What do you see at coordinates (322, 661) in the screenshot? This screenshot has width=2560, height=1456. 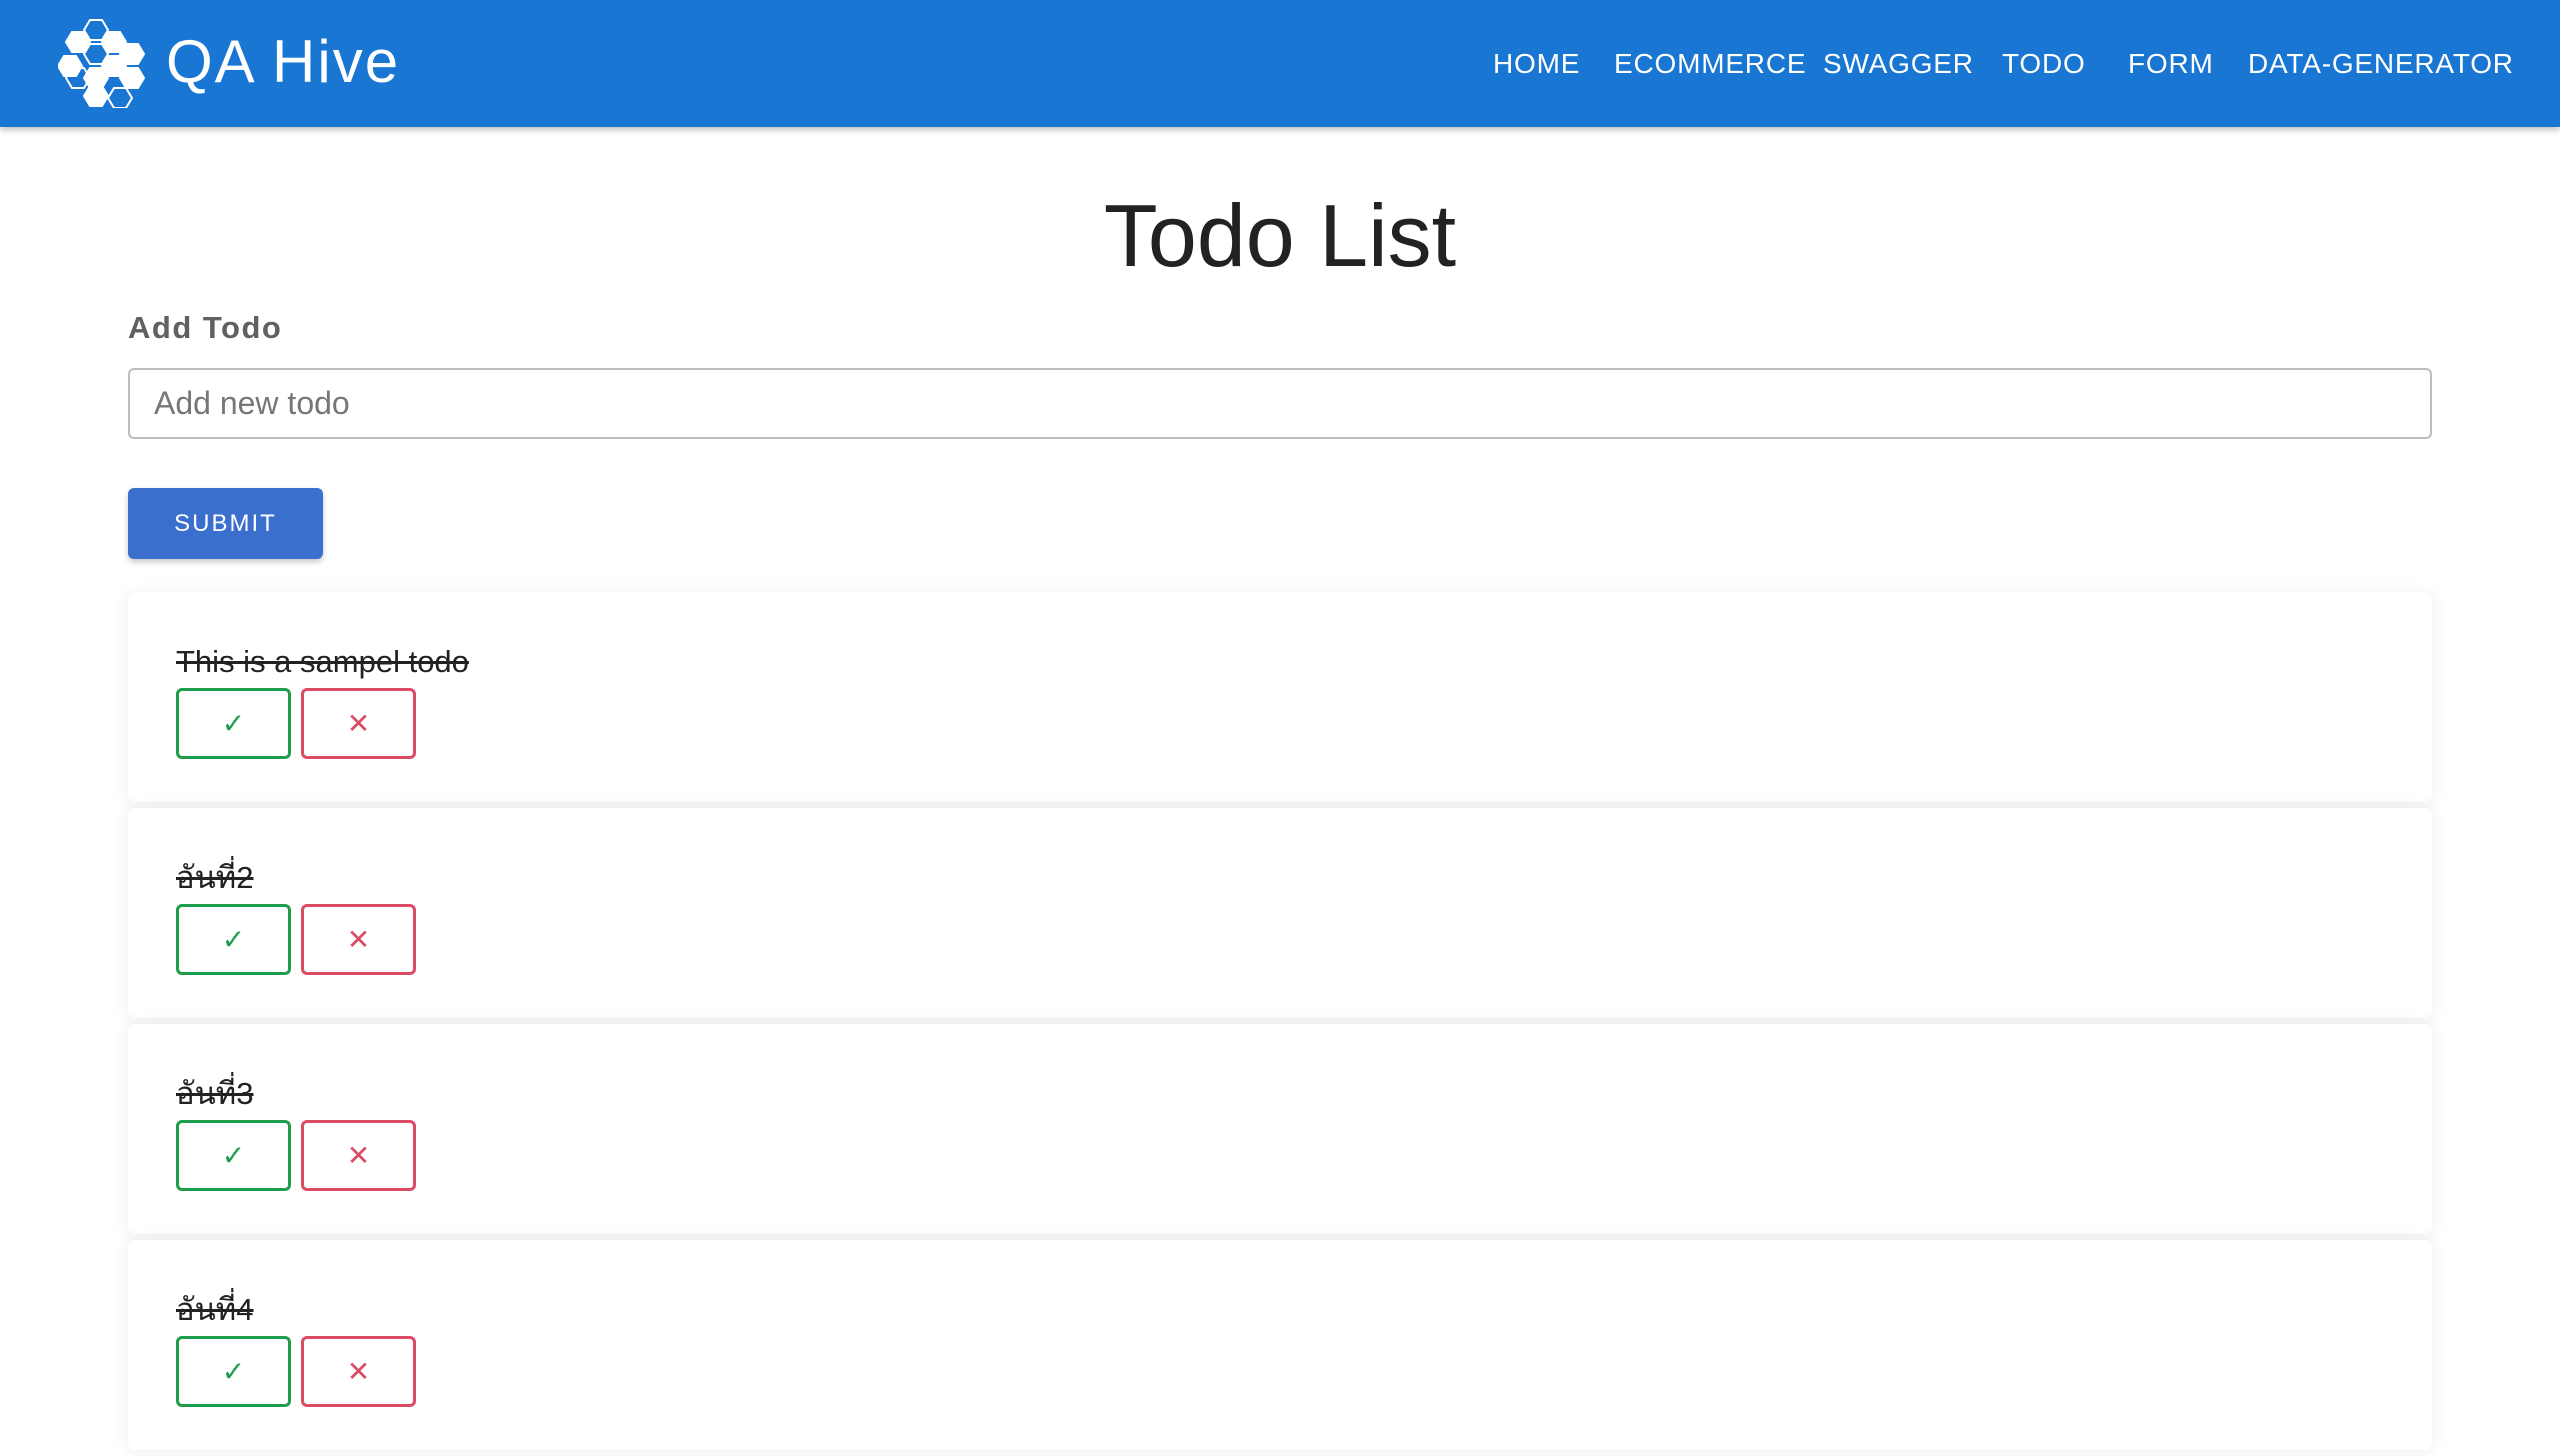 I see `todo-text: This is a sampel todo` at bounding box center [322, 661].